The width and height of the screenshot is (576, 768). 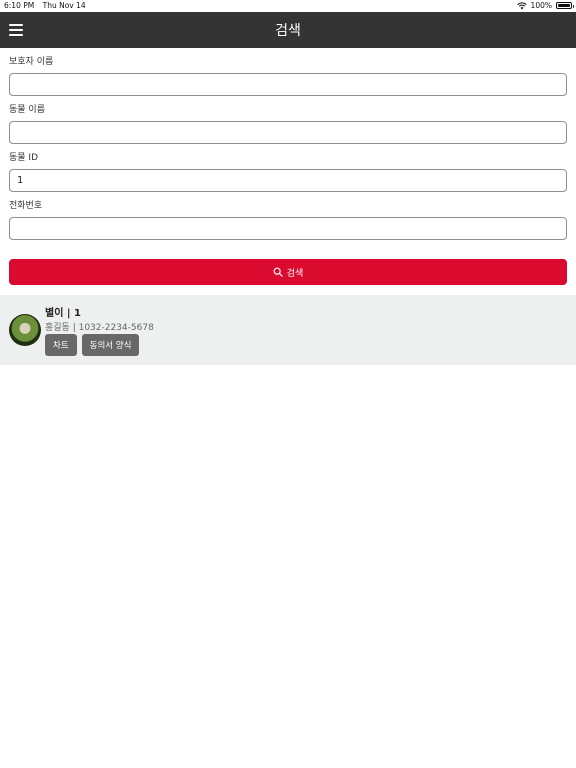 What do you see at coordinates (288, 180) in the screenshot?
I see `animal-id-input` at bounding box center [288, 180].